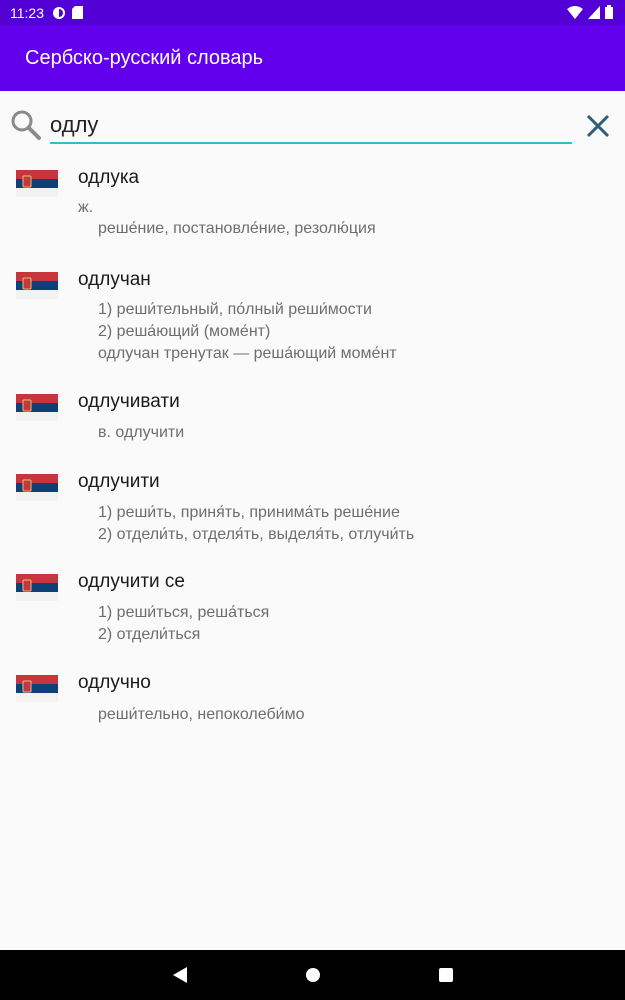  Describe the element at coordinates (594, 12) in the screenshot. I see `signal-icon` at that location.